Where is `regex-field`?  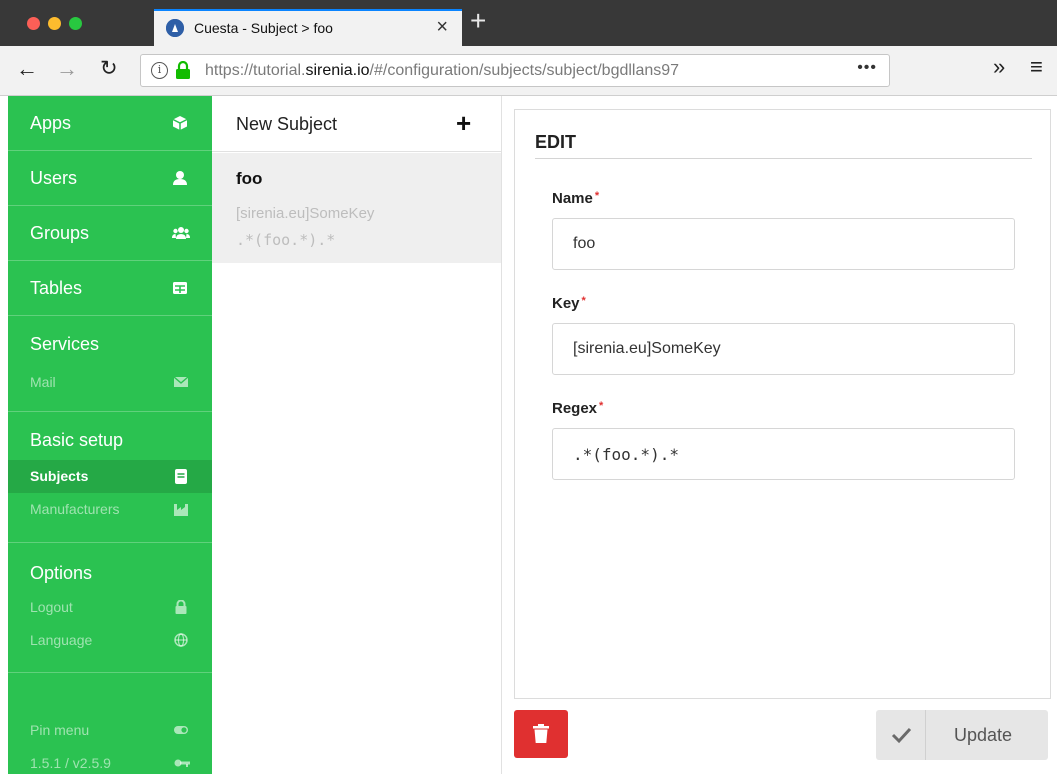 regex-field is located at coordinates (783, 454).